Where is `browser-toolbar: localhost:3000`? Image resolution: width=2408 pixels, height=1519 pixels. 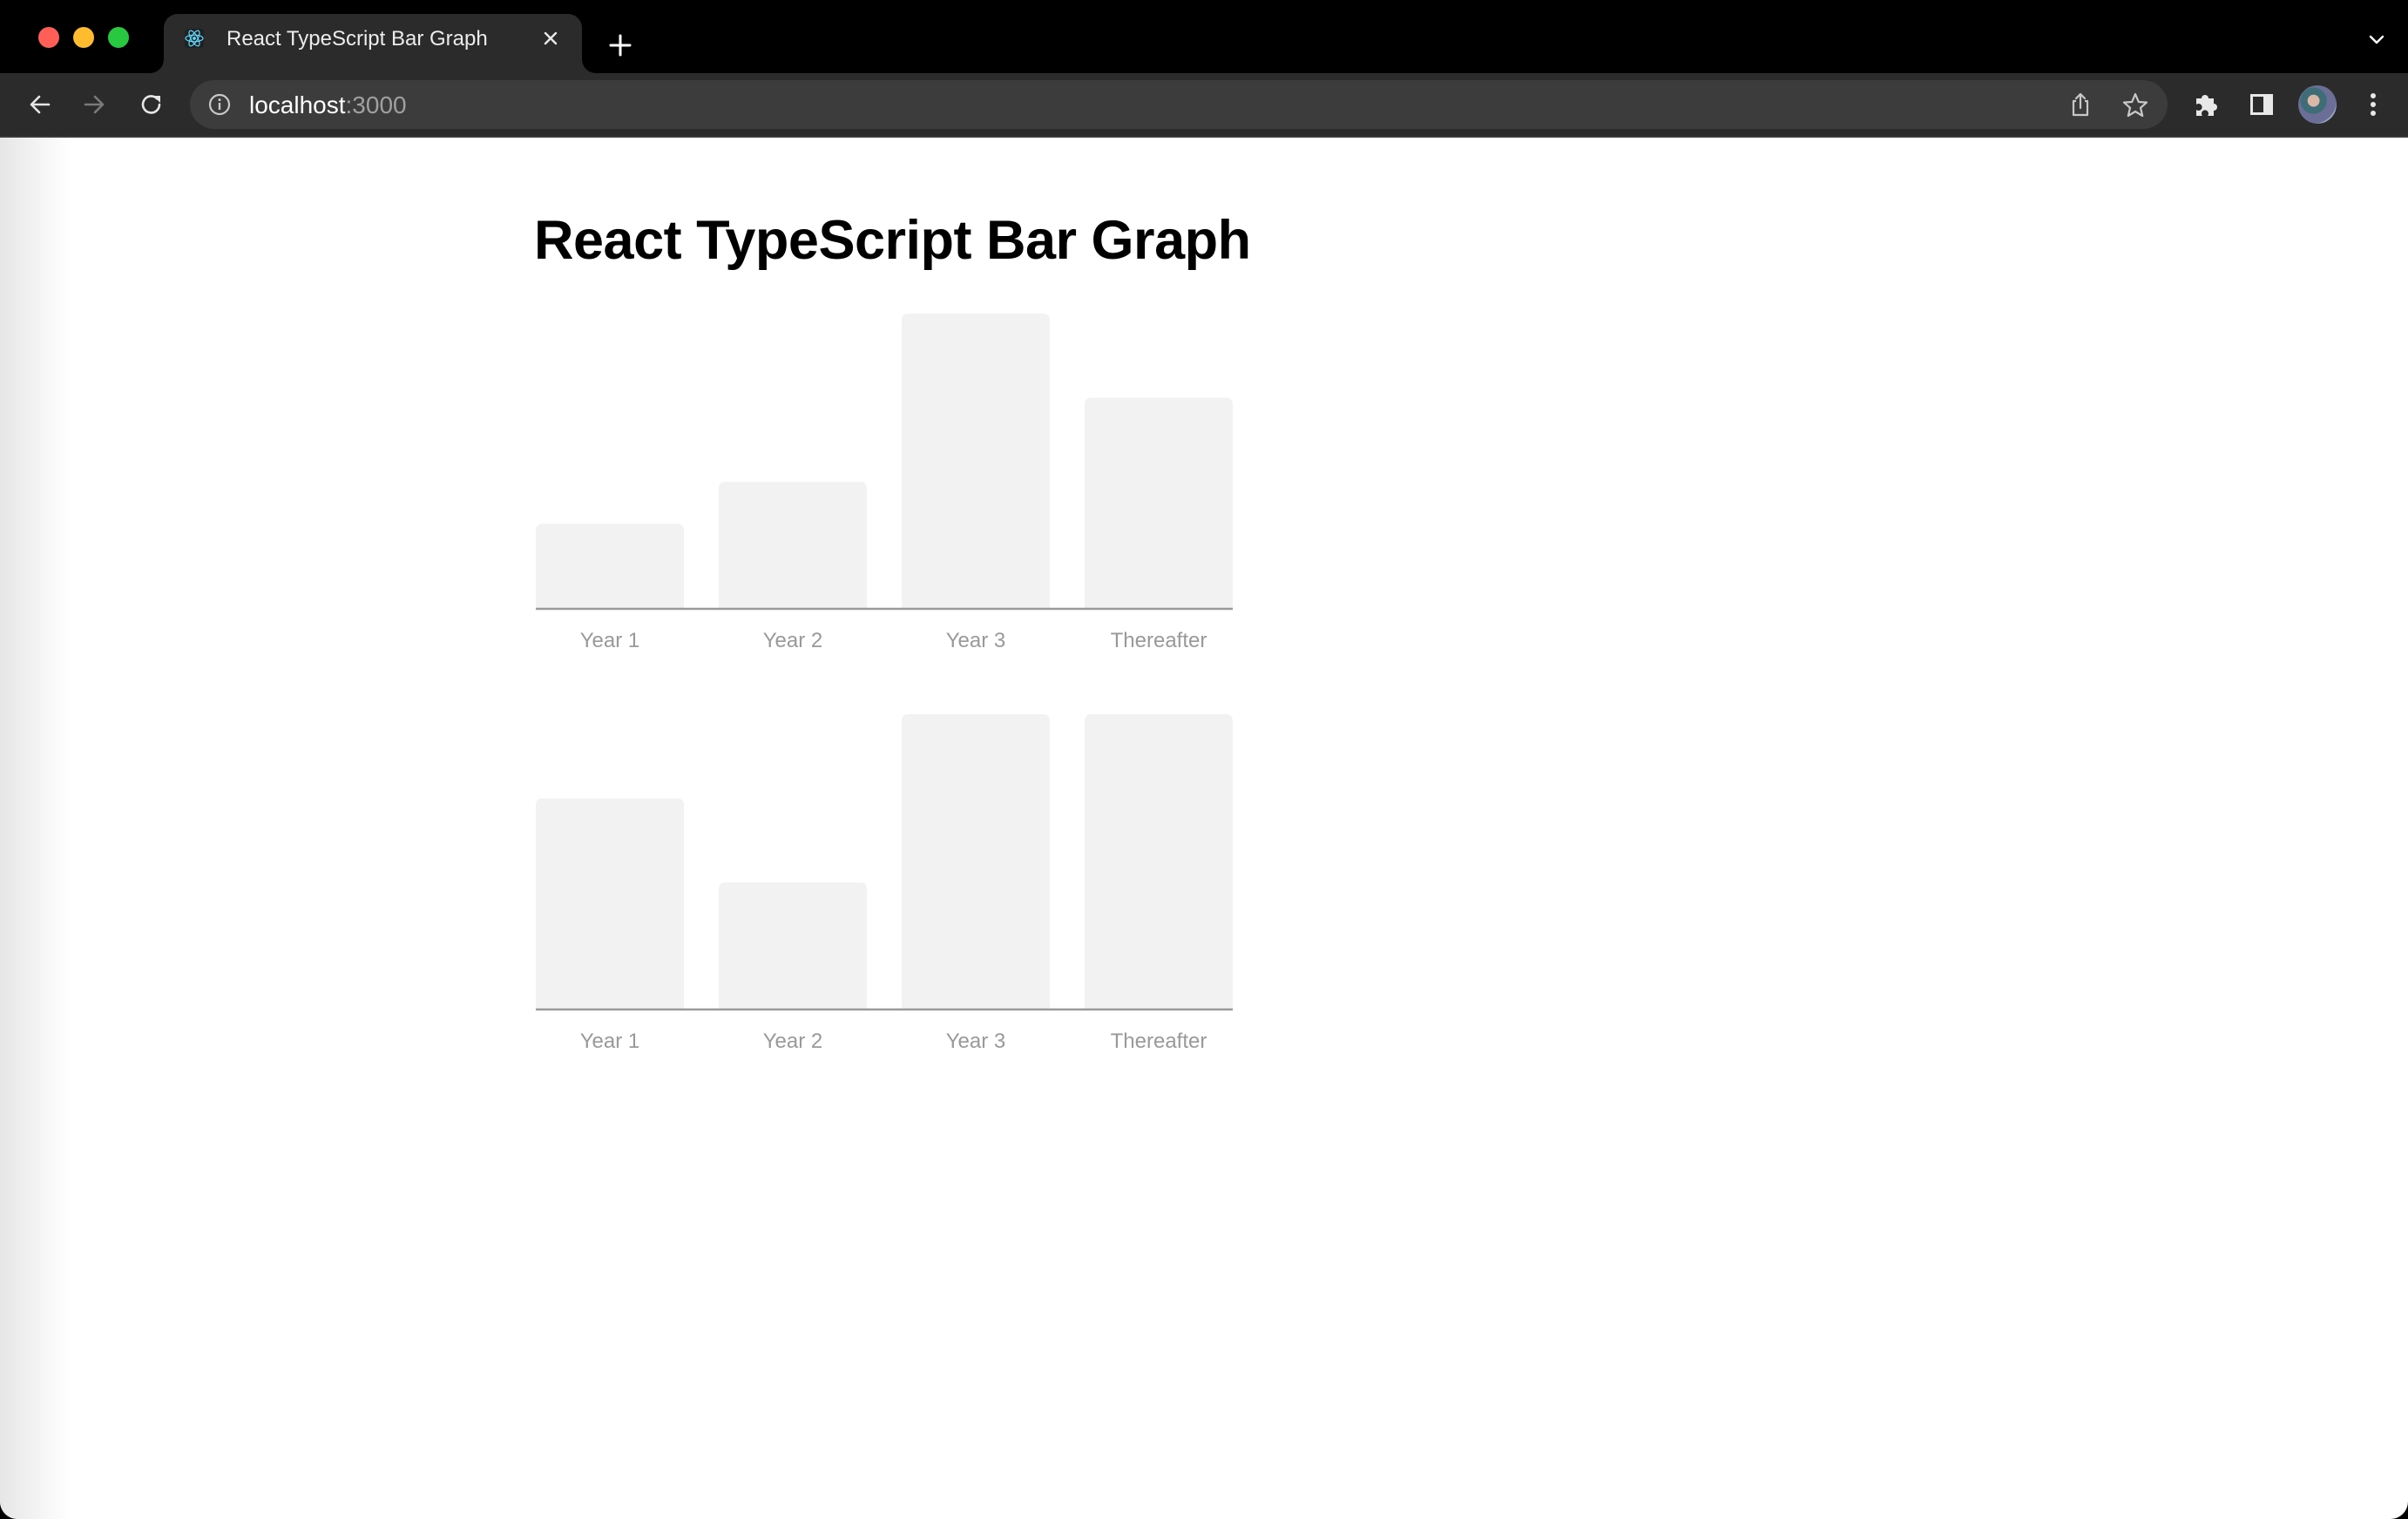
browser-toolbar: localhost:3000 is located at coordinates (1204, 105).